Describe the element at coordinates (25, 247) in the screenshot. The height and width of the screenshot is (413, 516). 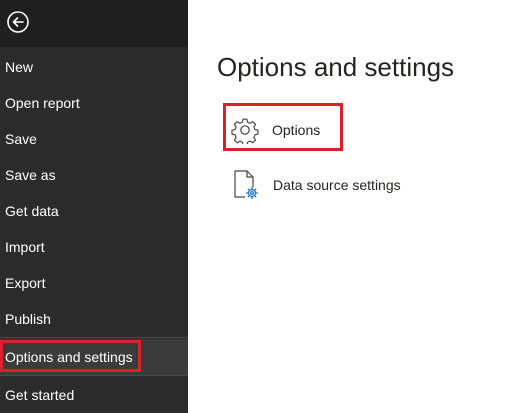
I see `sidebar-item-label: Import` at that location.